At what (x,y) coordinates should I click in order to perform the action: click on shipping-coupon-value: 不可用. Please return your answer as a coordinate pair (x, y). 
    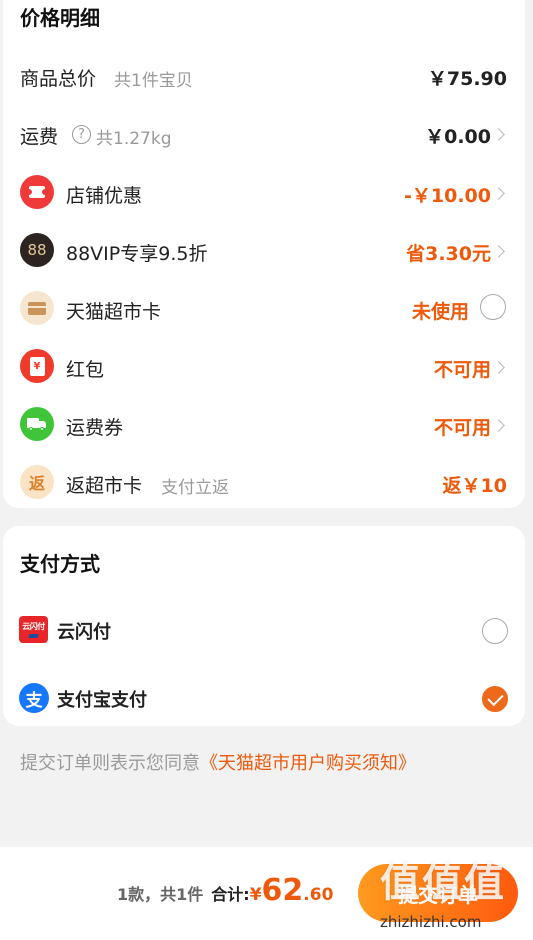
    Looking at the image, I should click on (462, 428).